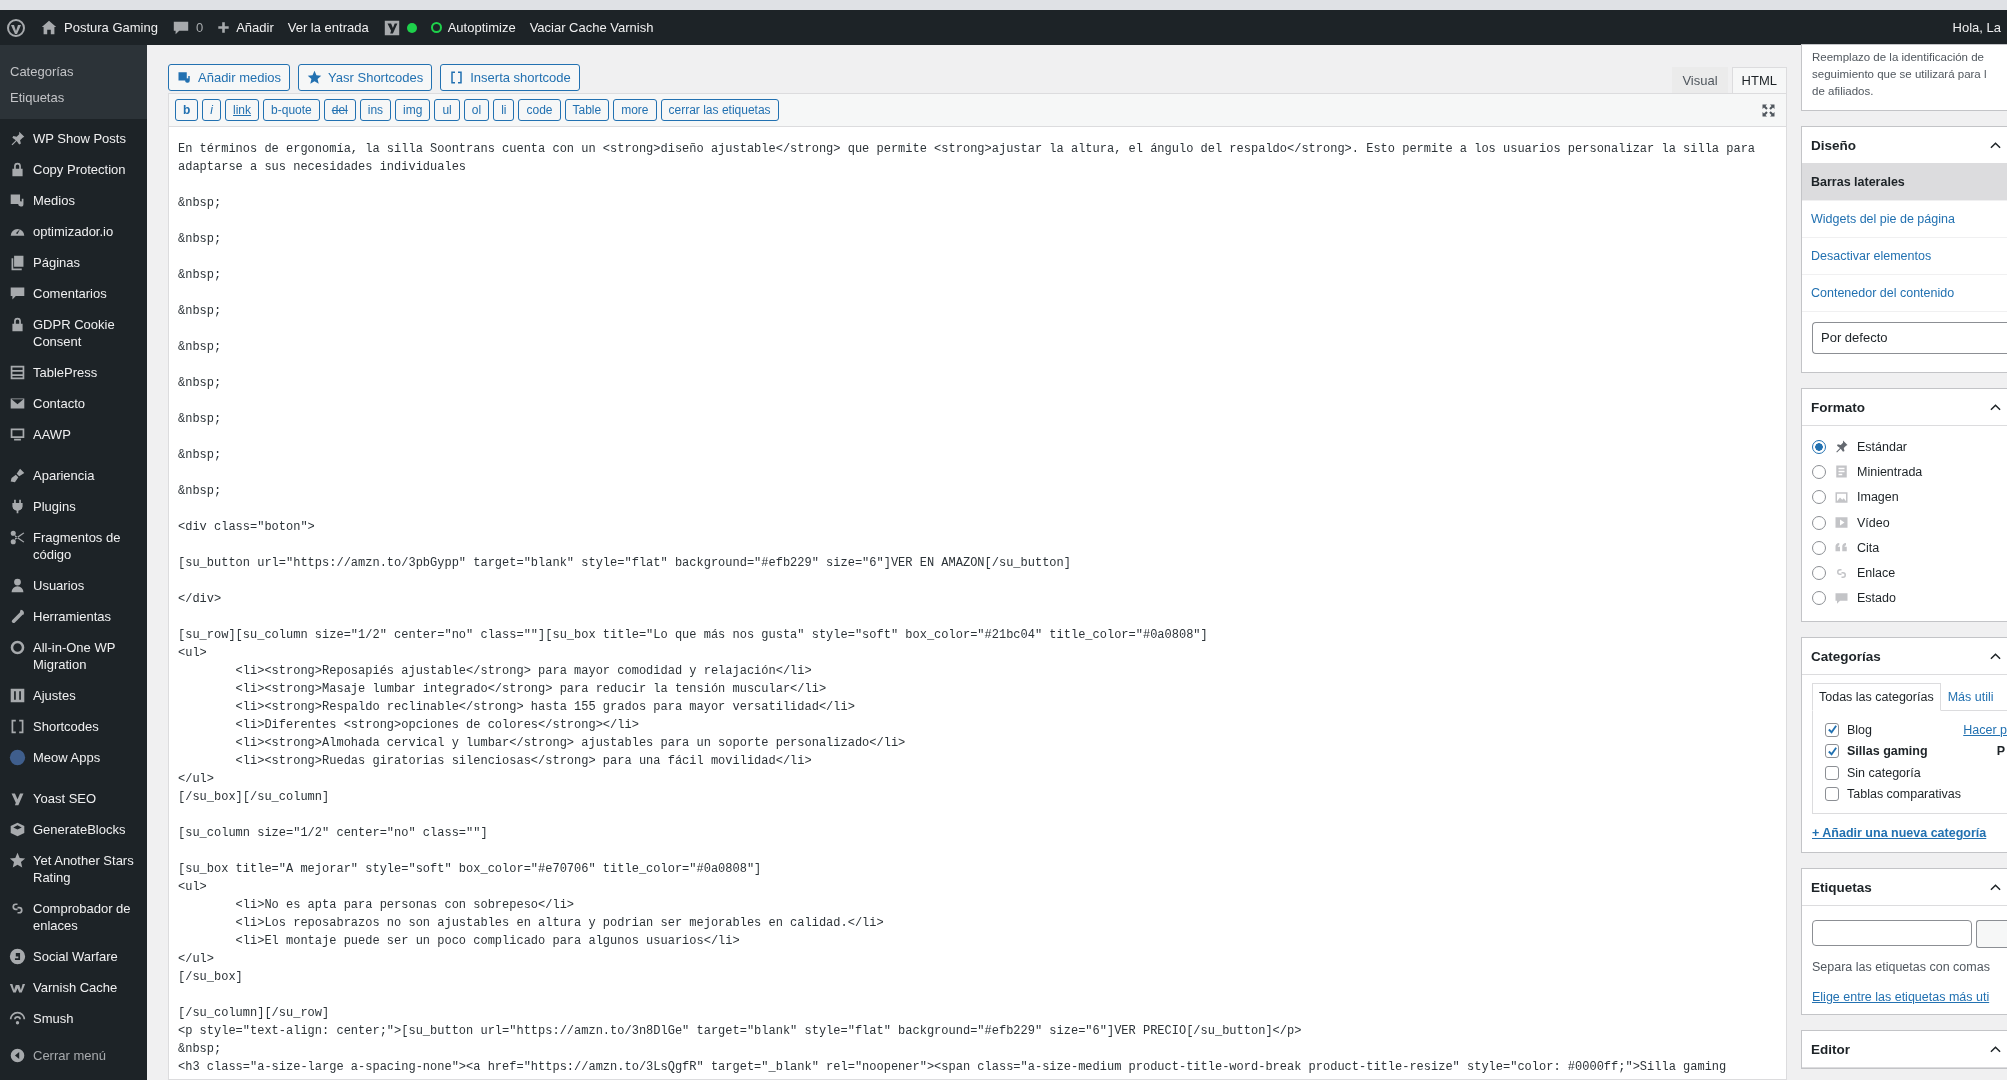  What do you see at coordinates (17, 860) in the screenshot?
I see `star-icon` at bounding box center [17, 860].